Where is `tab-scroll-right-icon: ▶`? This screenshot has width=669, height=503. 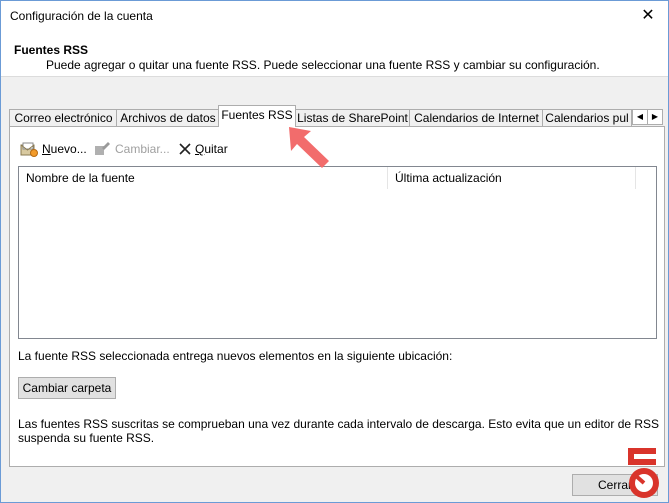 tab-scroll-right-icon: ▶ is located at coordinates (655, 117).